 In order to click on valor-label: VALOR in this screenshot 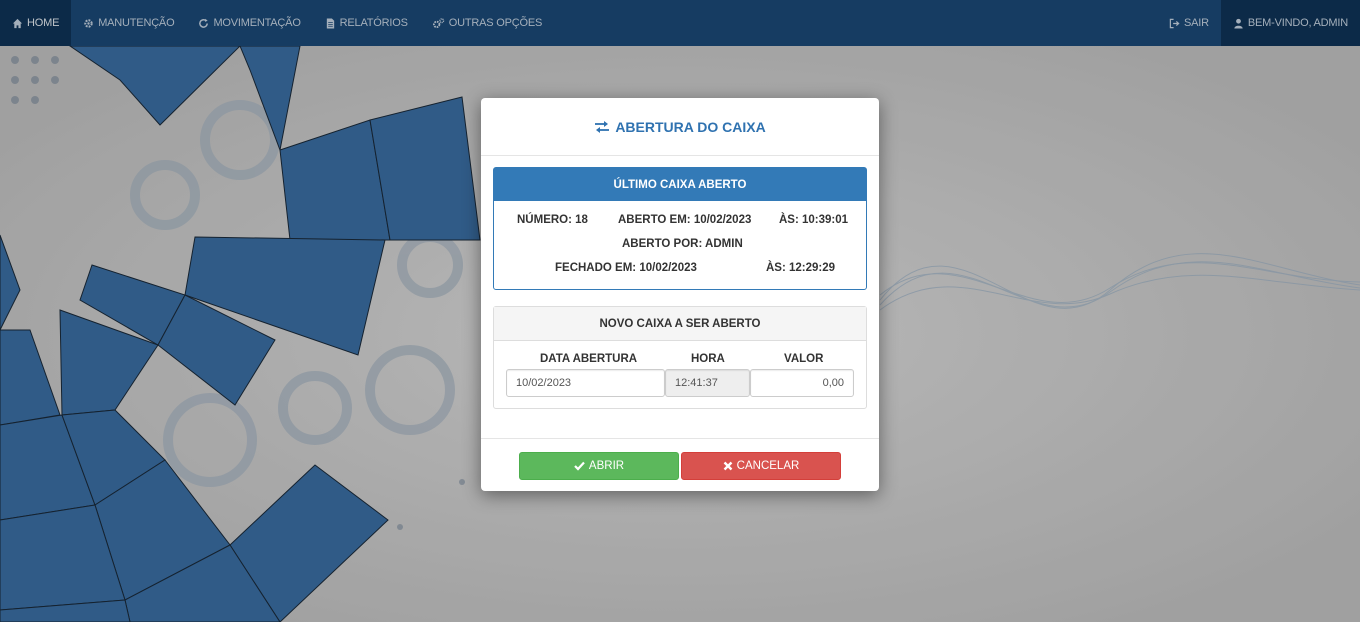, I will do `click(804, 359)`.